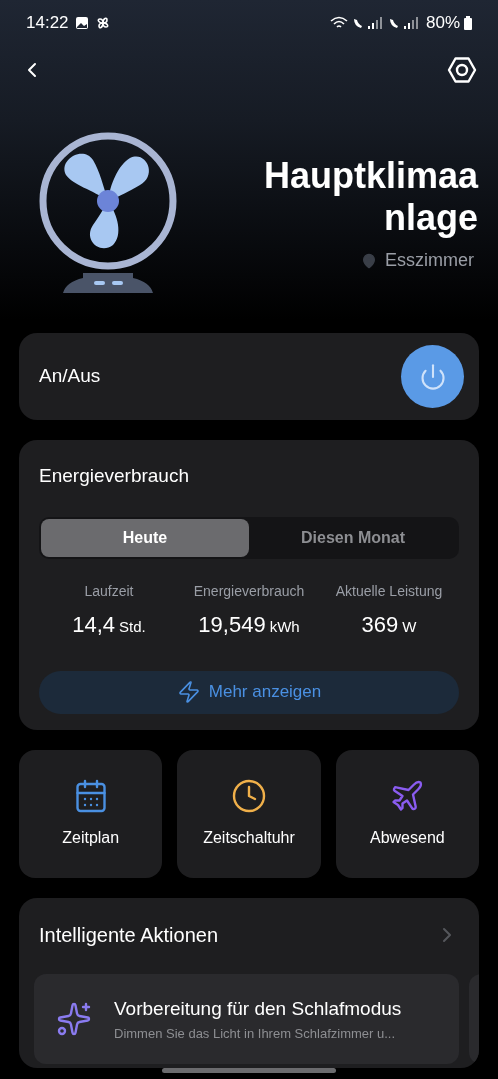 Image resolution: width=498 pixels, height=1079 pixels. What do you see at coordinates (249, 692) in the screenshot?
I see `show-more-button: Mehr anzeigen` at bounding box center [249, 692].